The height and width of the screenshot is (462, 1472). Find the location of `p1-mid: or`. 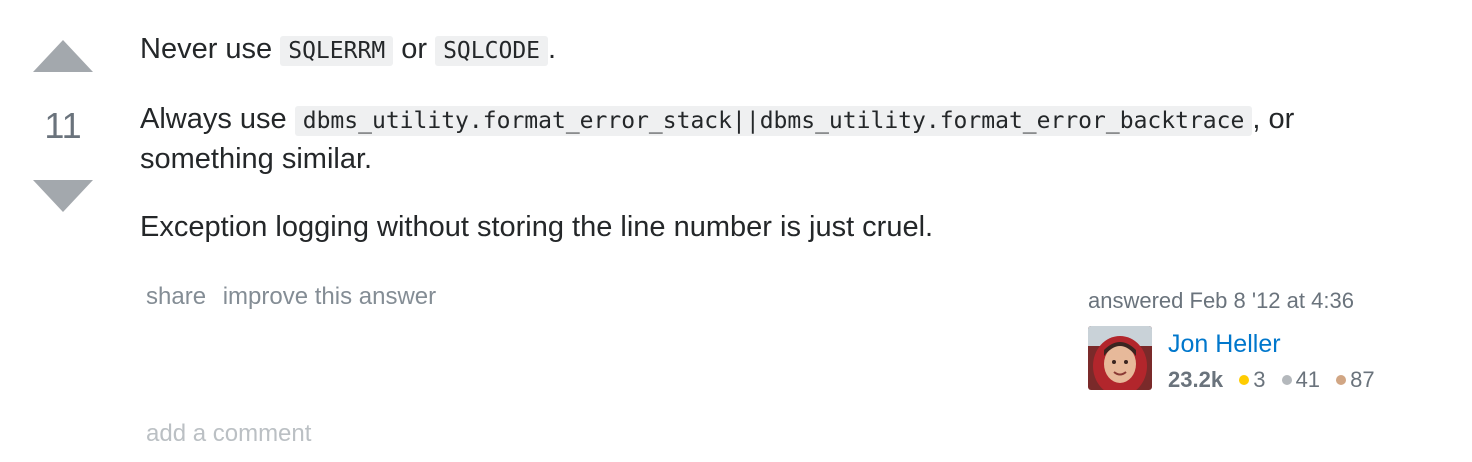

p1-mid: or is located at coordinates (414, 49).